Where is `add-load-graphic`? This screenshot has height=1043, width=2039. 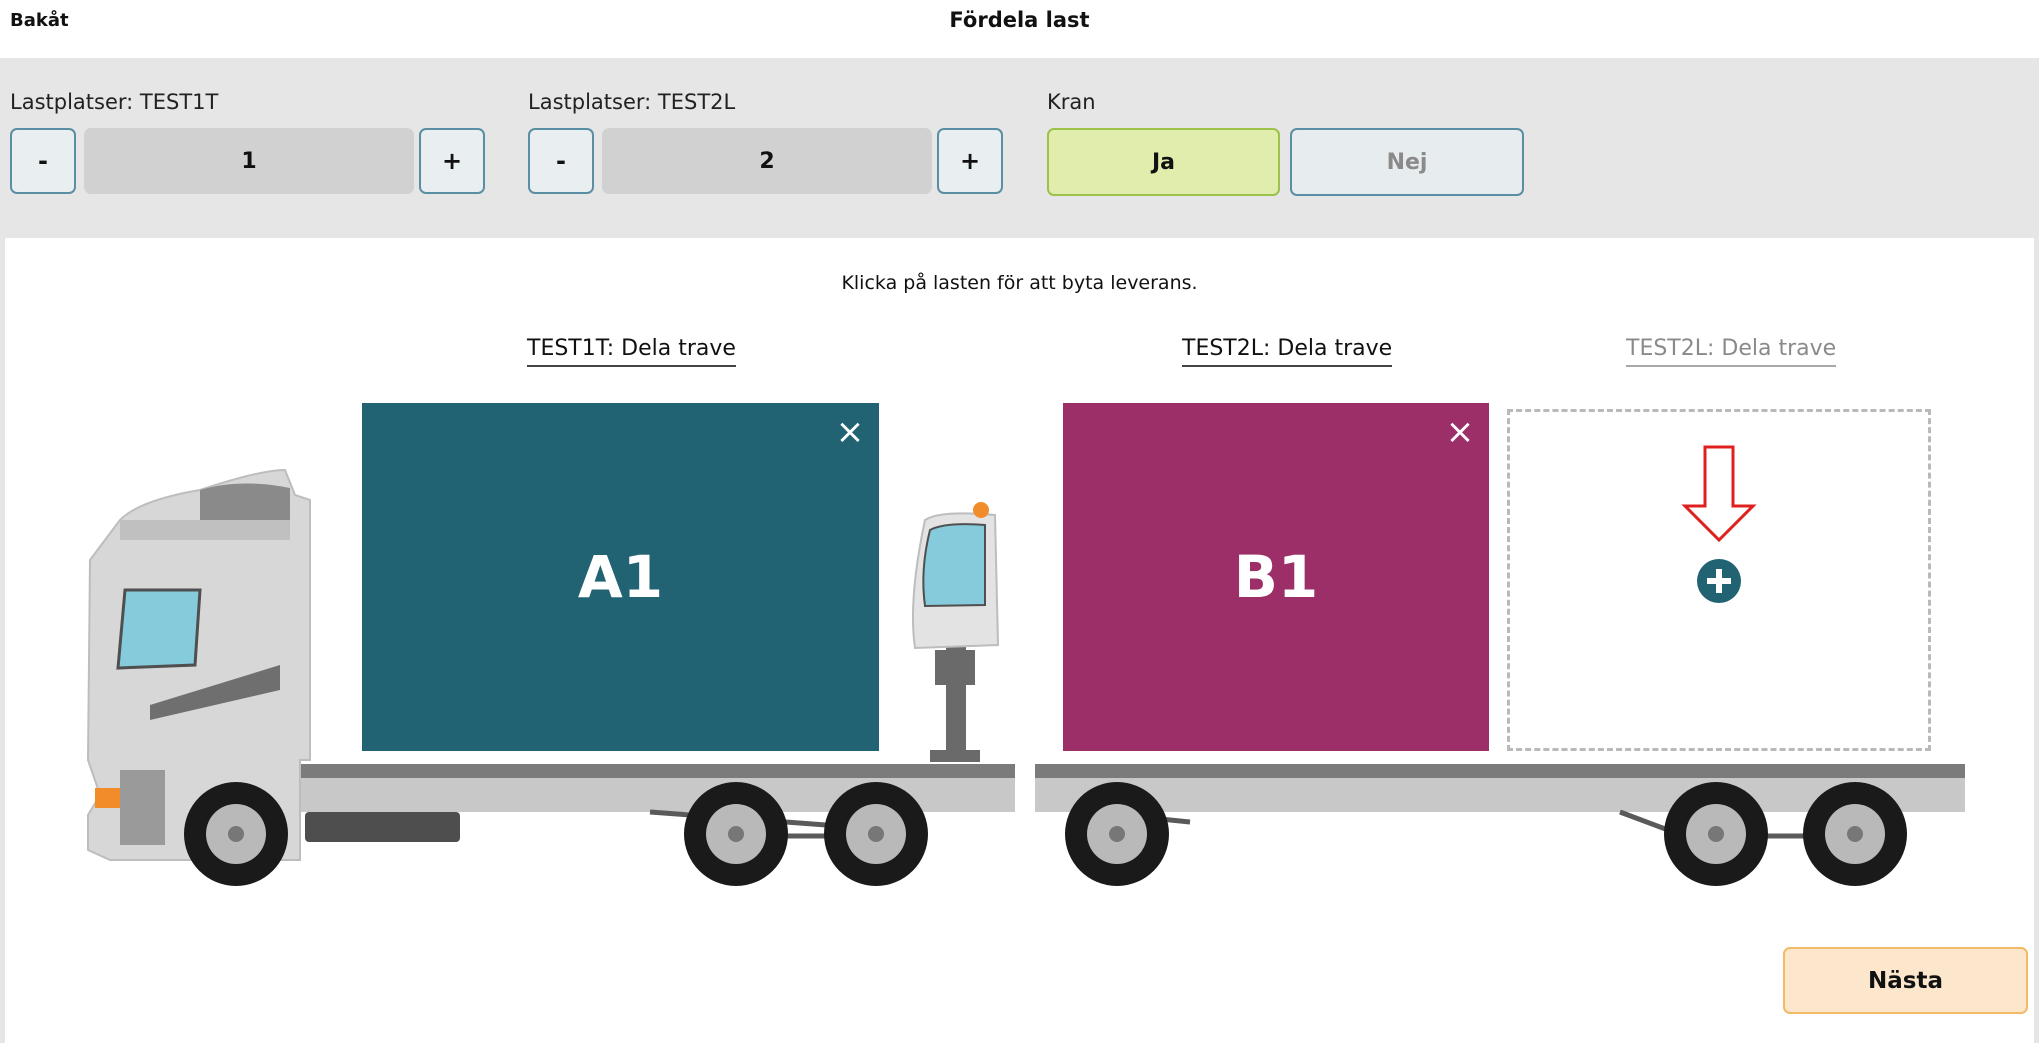
add-load-graphic is located at coordinates (1719, 524).